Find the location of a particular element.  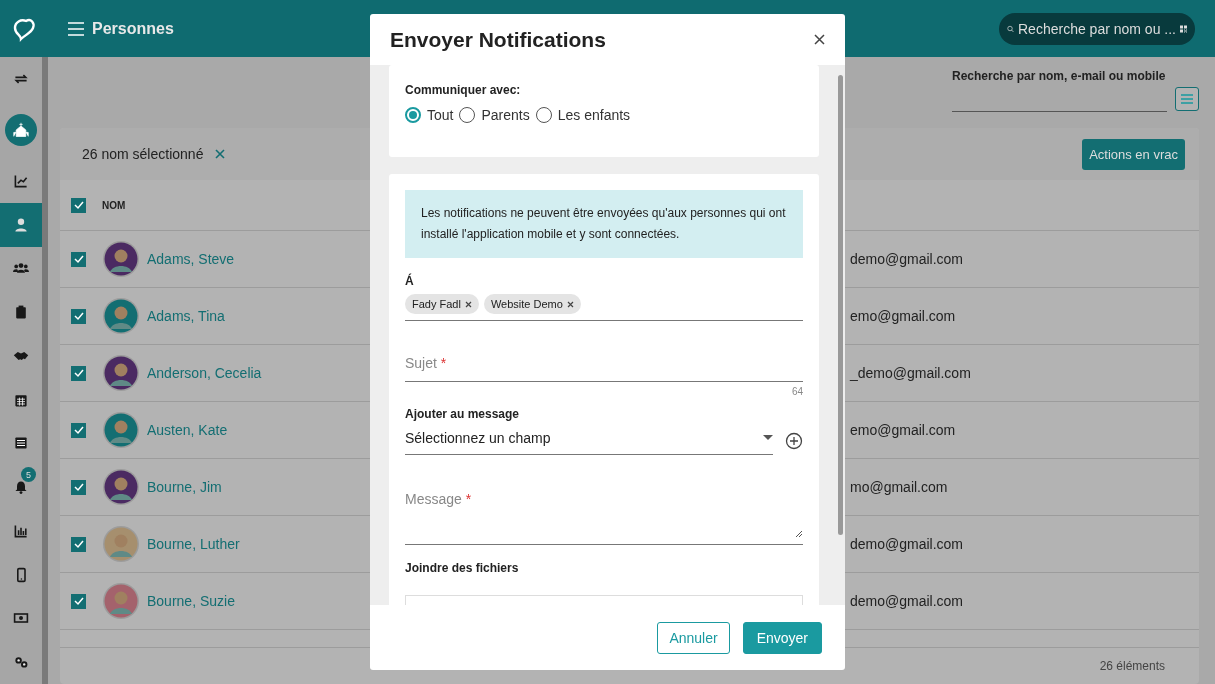

person-name-link: Bourne, Jim is located at coordinates (184, 487).